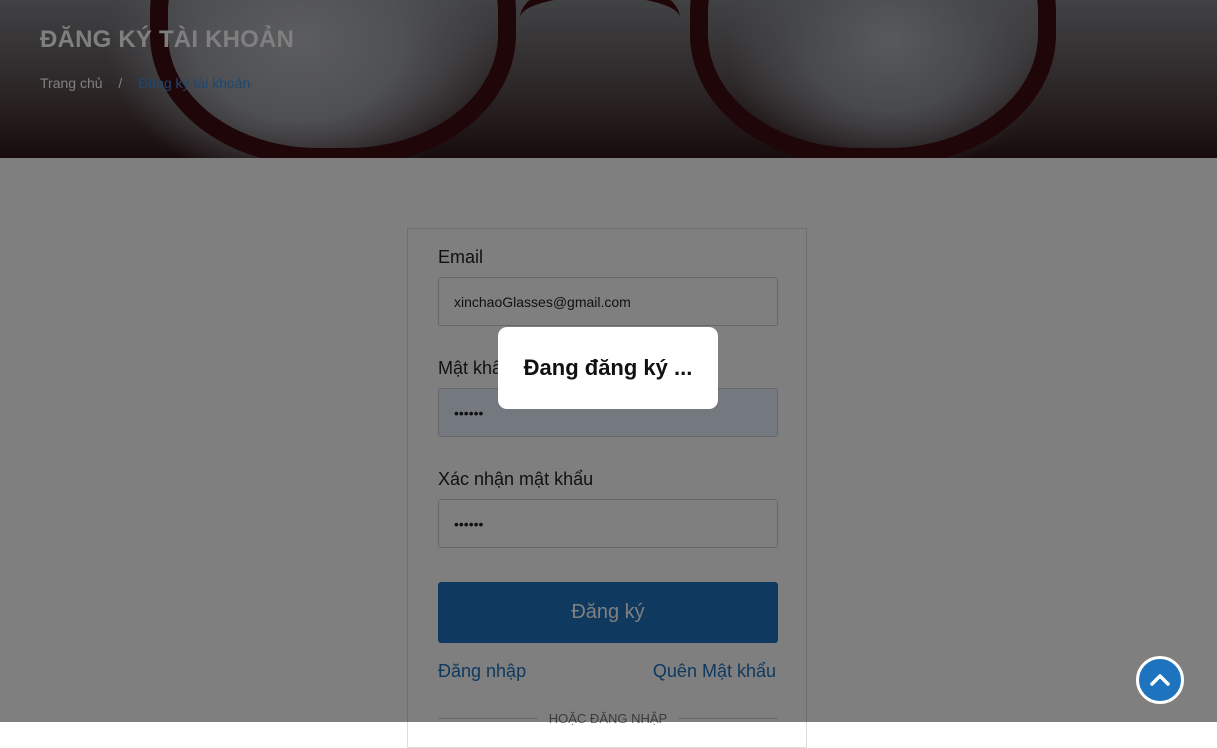 The width and height of the screenshot is (1217, 748). I want to click on chevron-up-icon, so click(1160, 680).